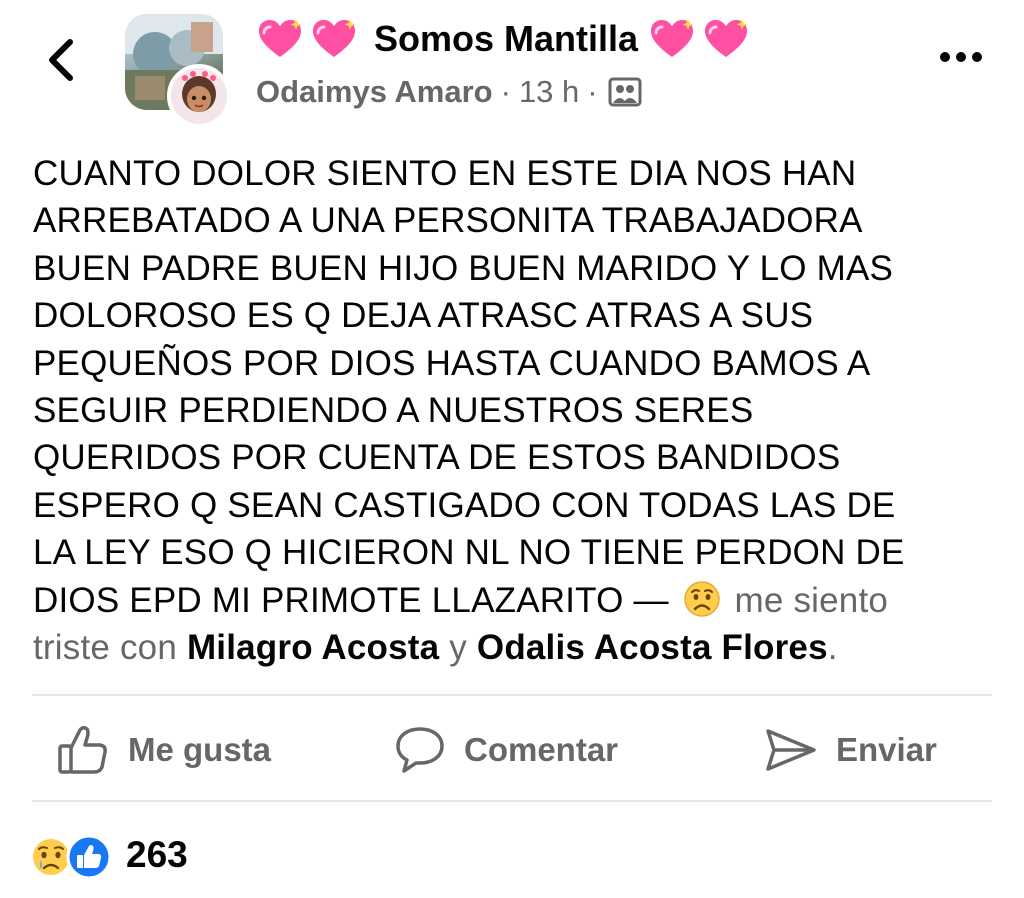  What do you see at coordinates (458, 647) in the screenshot?
I see `tag-separator: y` at bounding box center [458, 647].